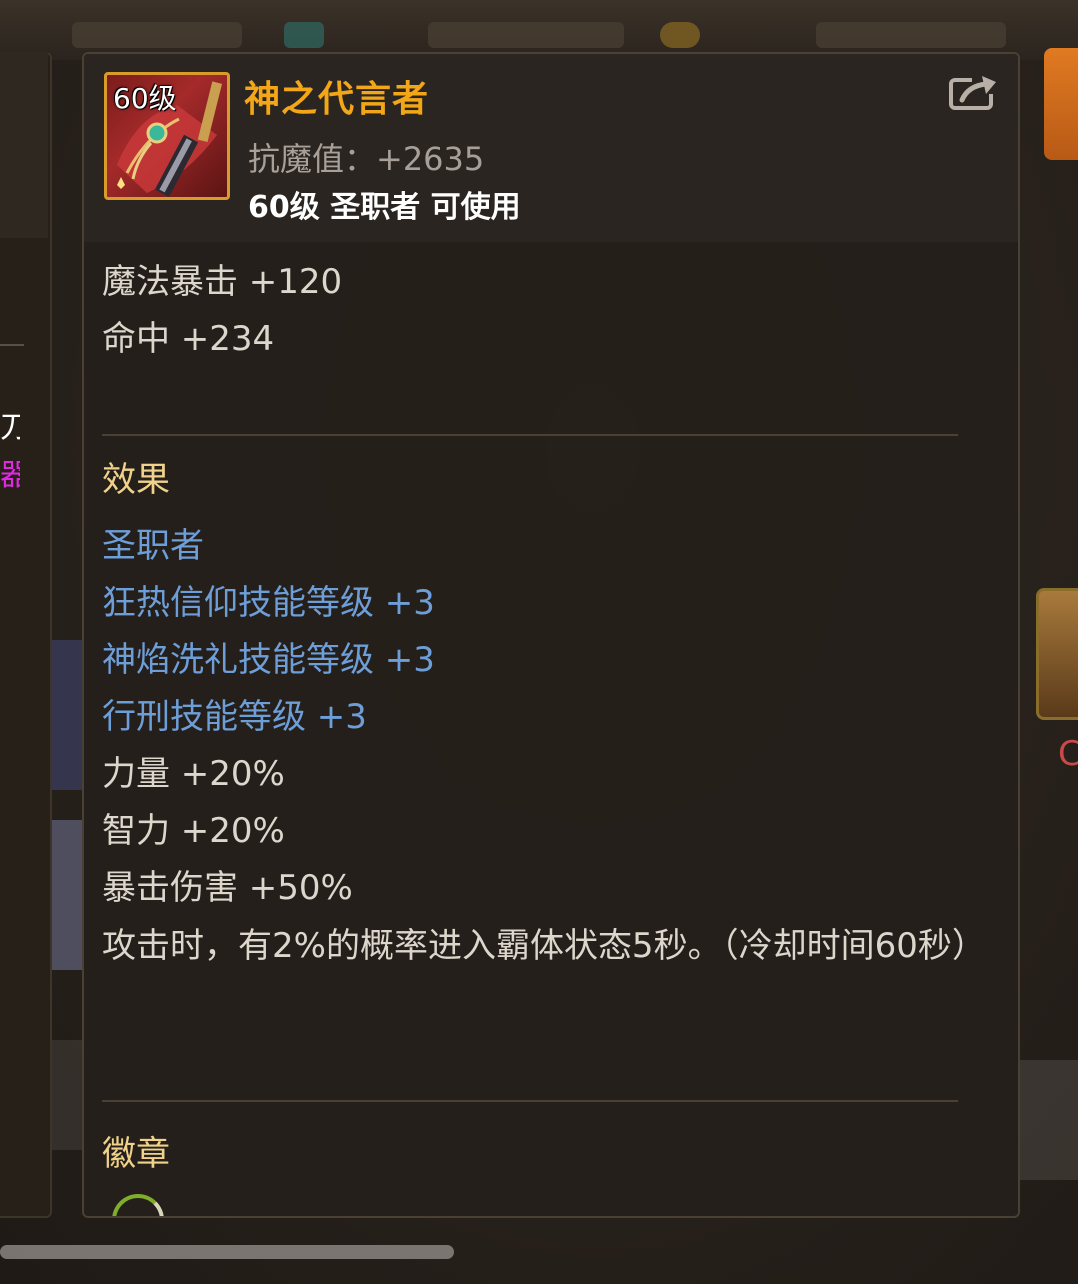  I want to click on share-icon, so click(973, 92).